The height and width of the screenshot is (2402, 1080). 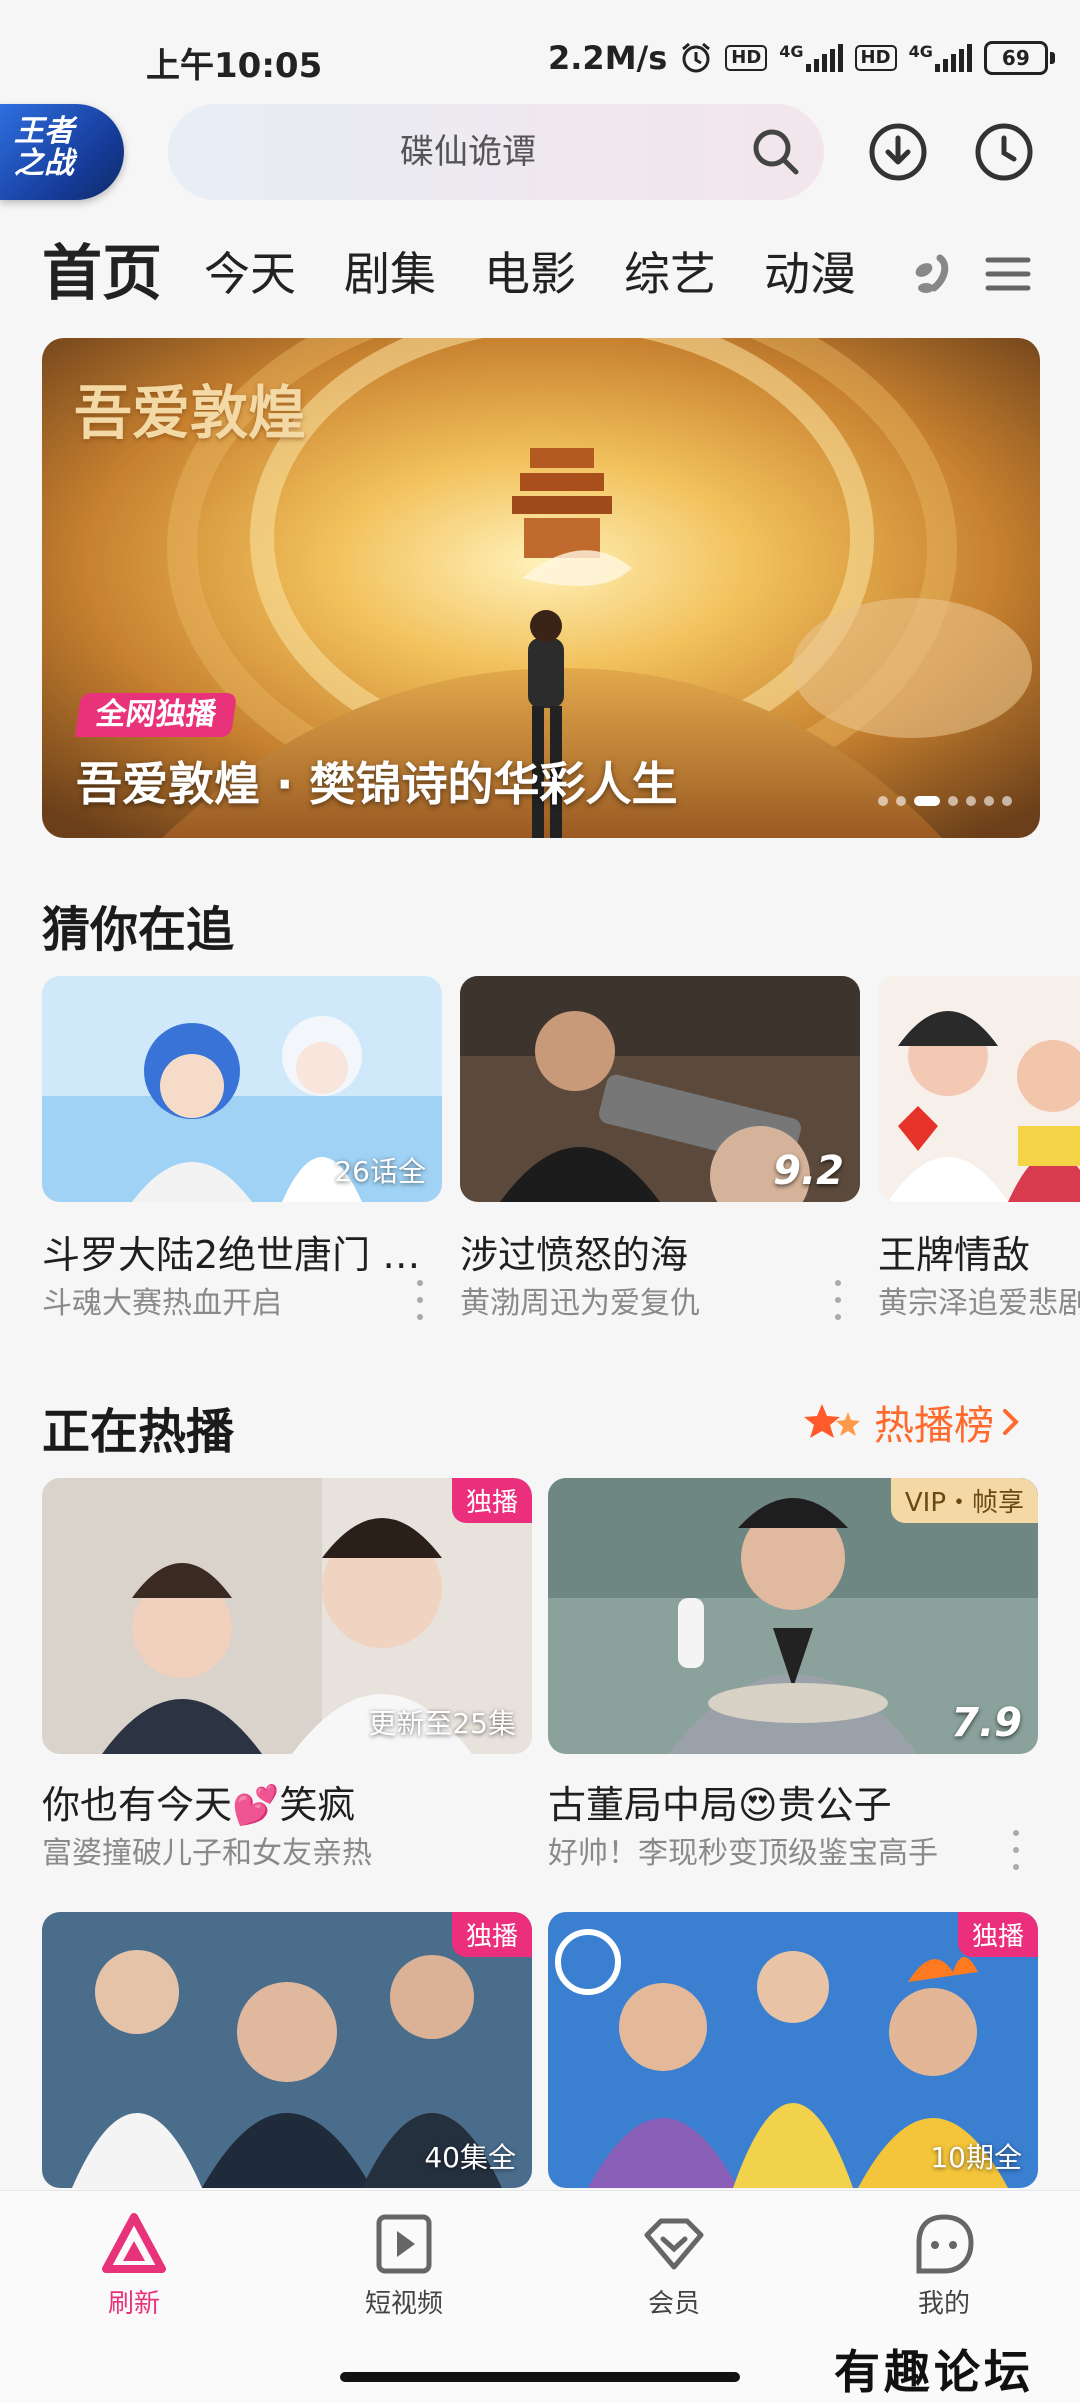 I want to click on refresh-triangle-icon, so click(x=134, y=2243).